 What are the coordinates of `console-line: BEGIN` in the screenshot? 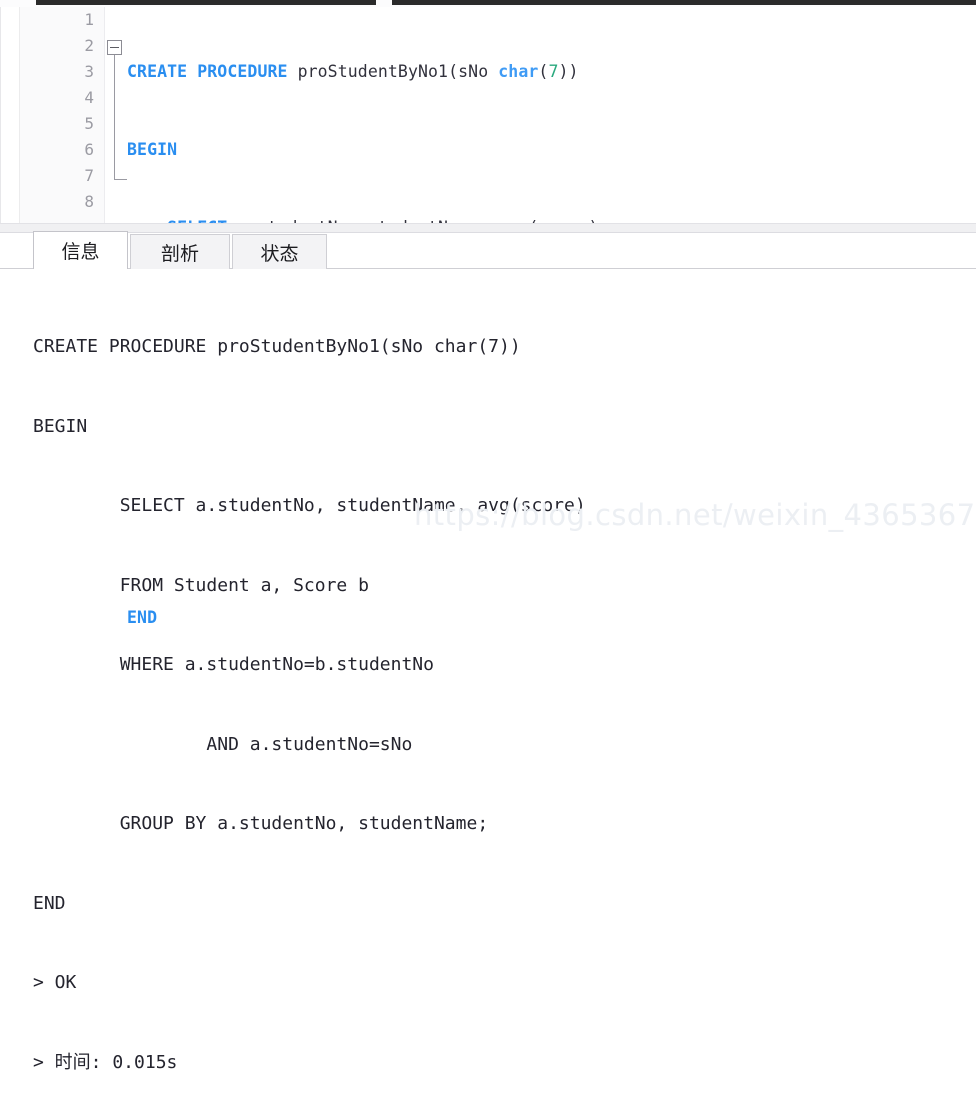 It's located at (60, 426).